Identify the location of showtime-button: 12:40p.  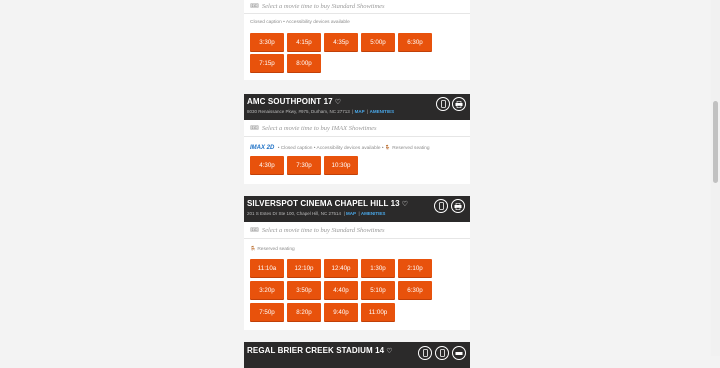
(341, 268).